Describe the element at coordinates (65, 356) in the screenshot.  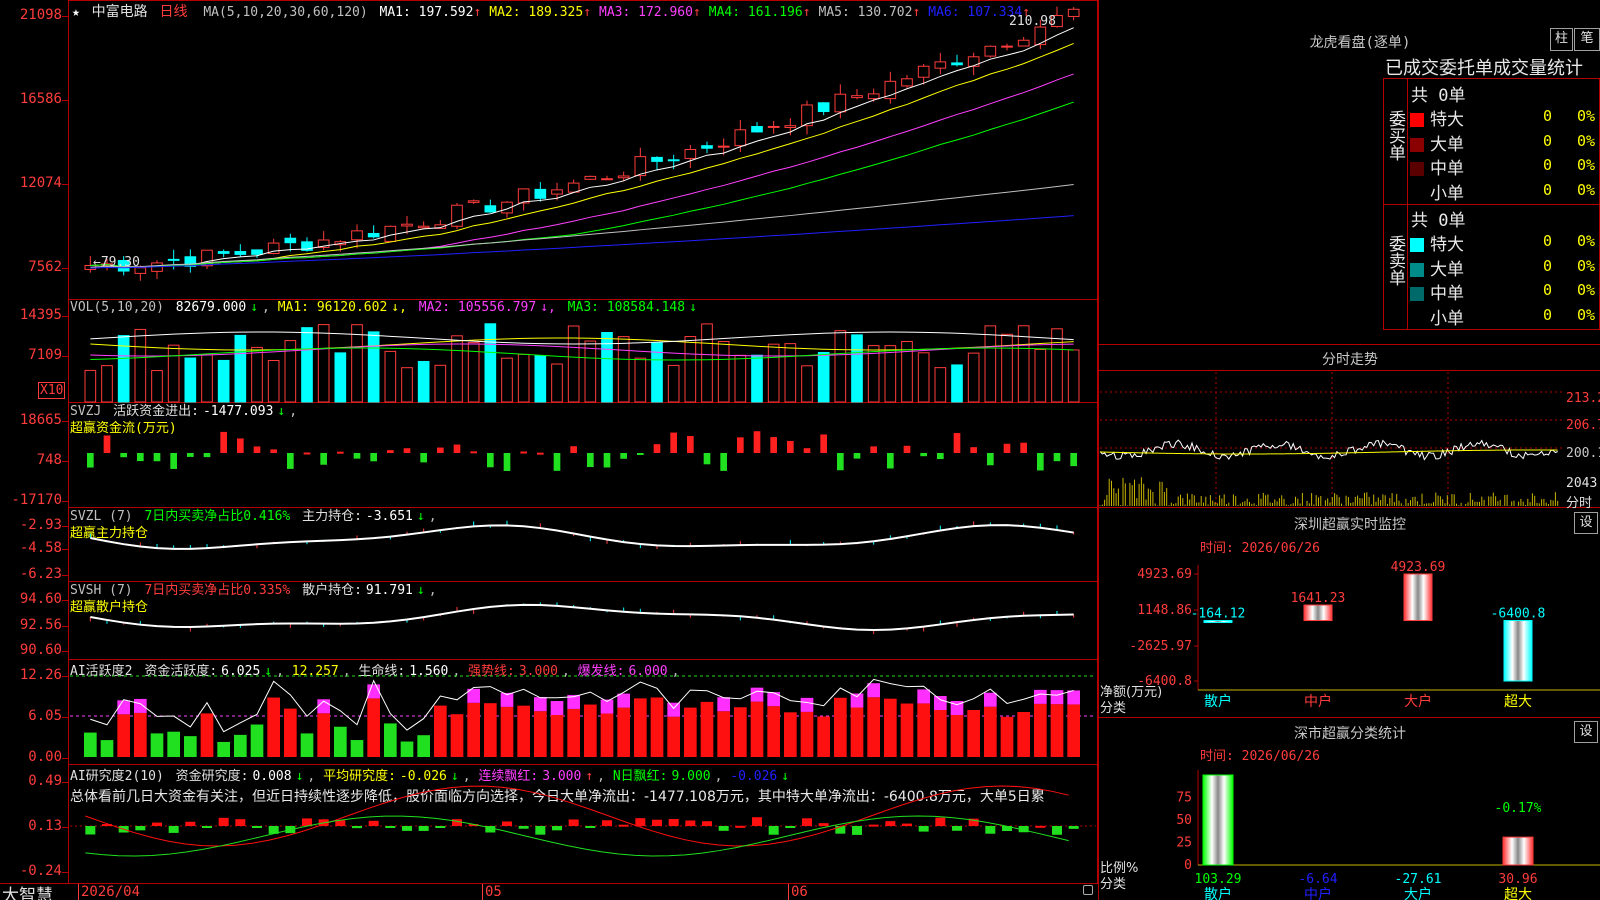
I see `vol-tick-mark` at that location.